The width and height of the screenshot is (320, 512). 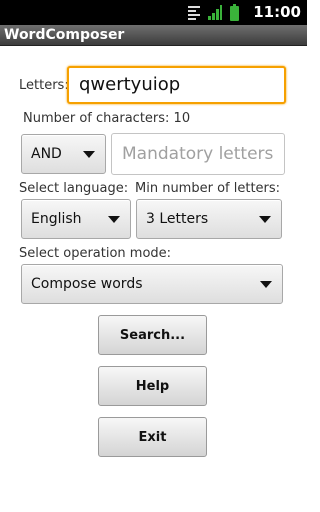 What do you see at coordinates (152, 386) in the screenshot?
I see `help-button: Help` at bounding box center [152, 386].